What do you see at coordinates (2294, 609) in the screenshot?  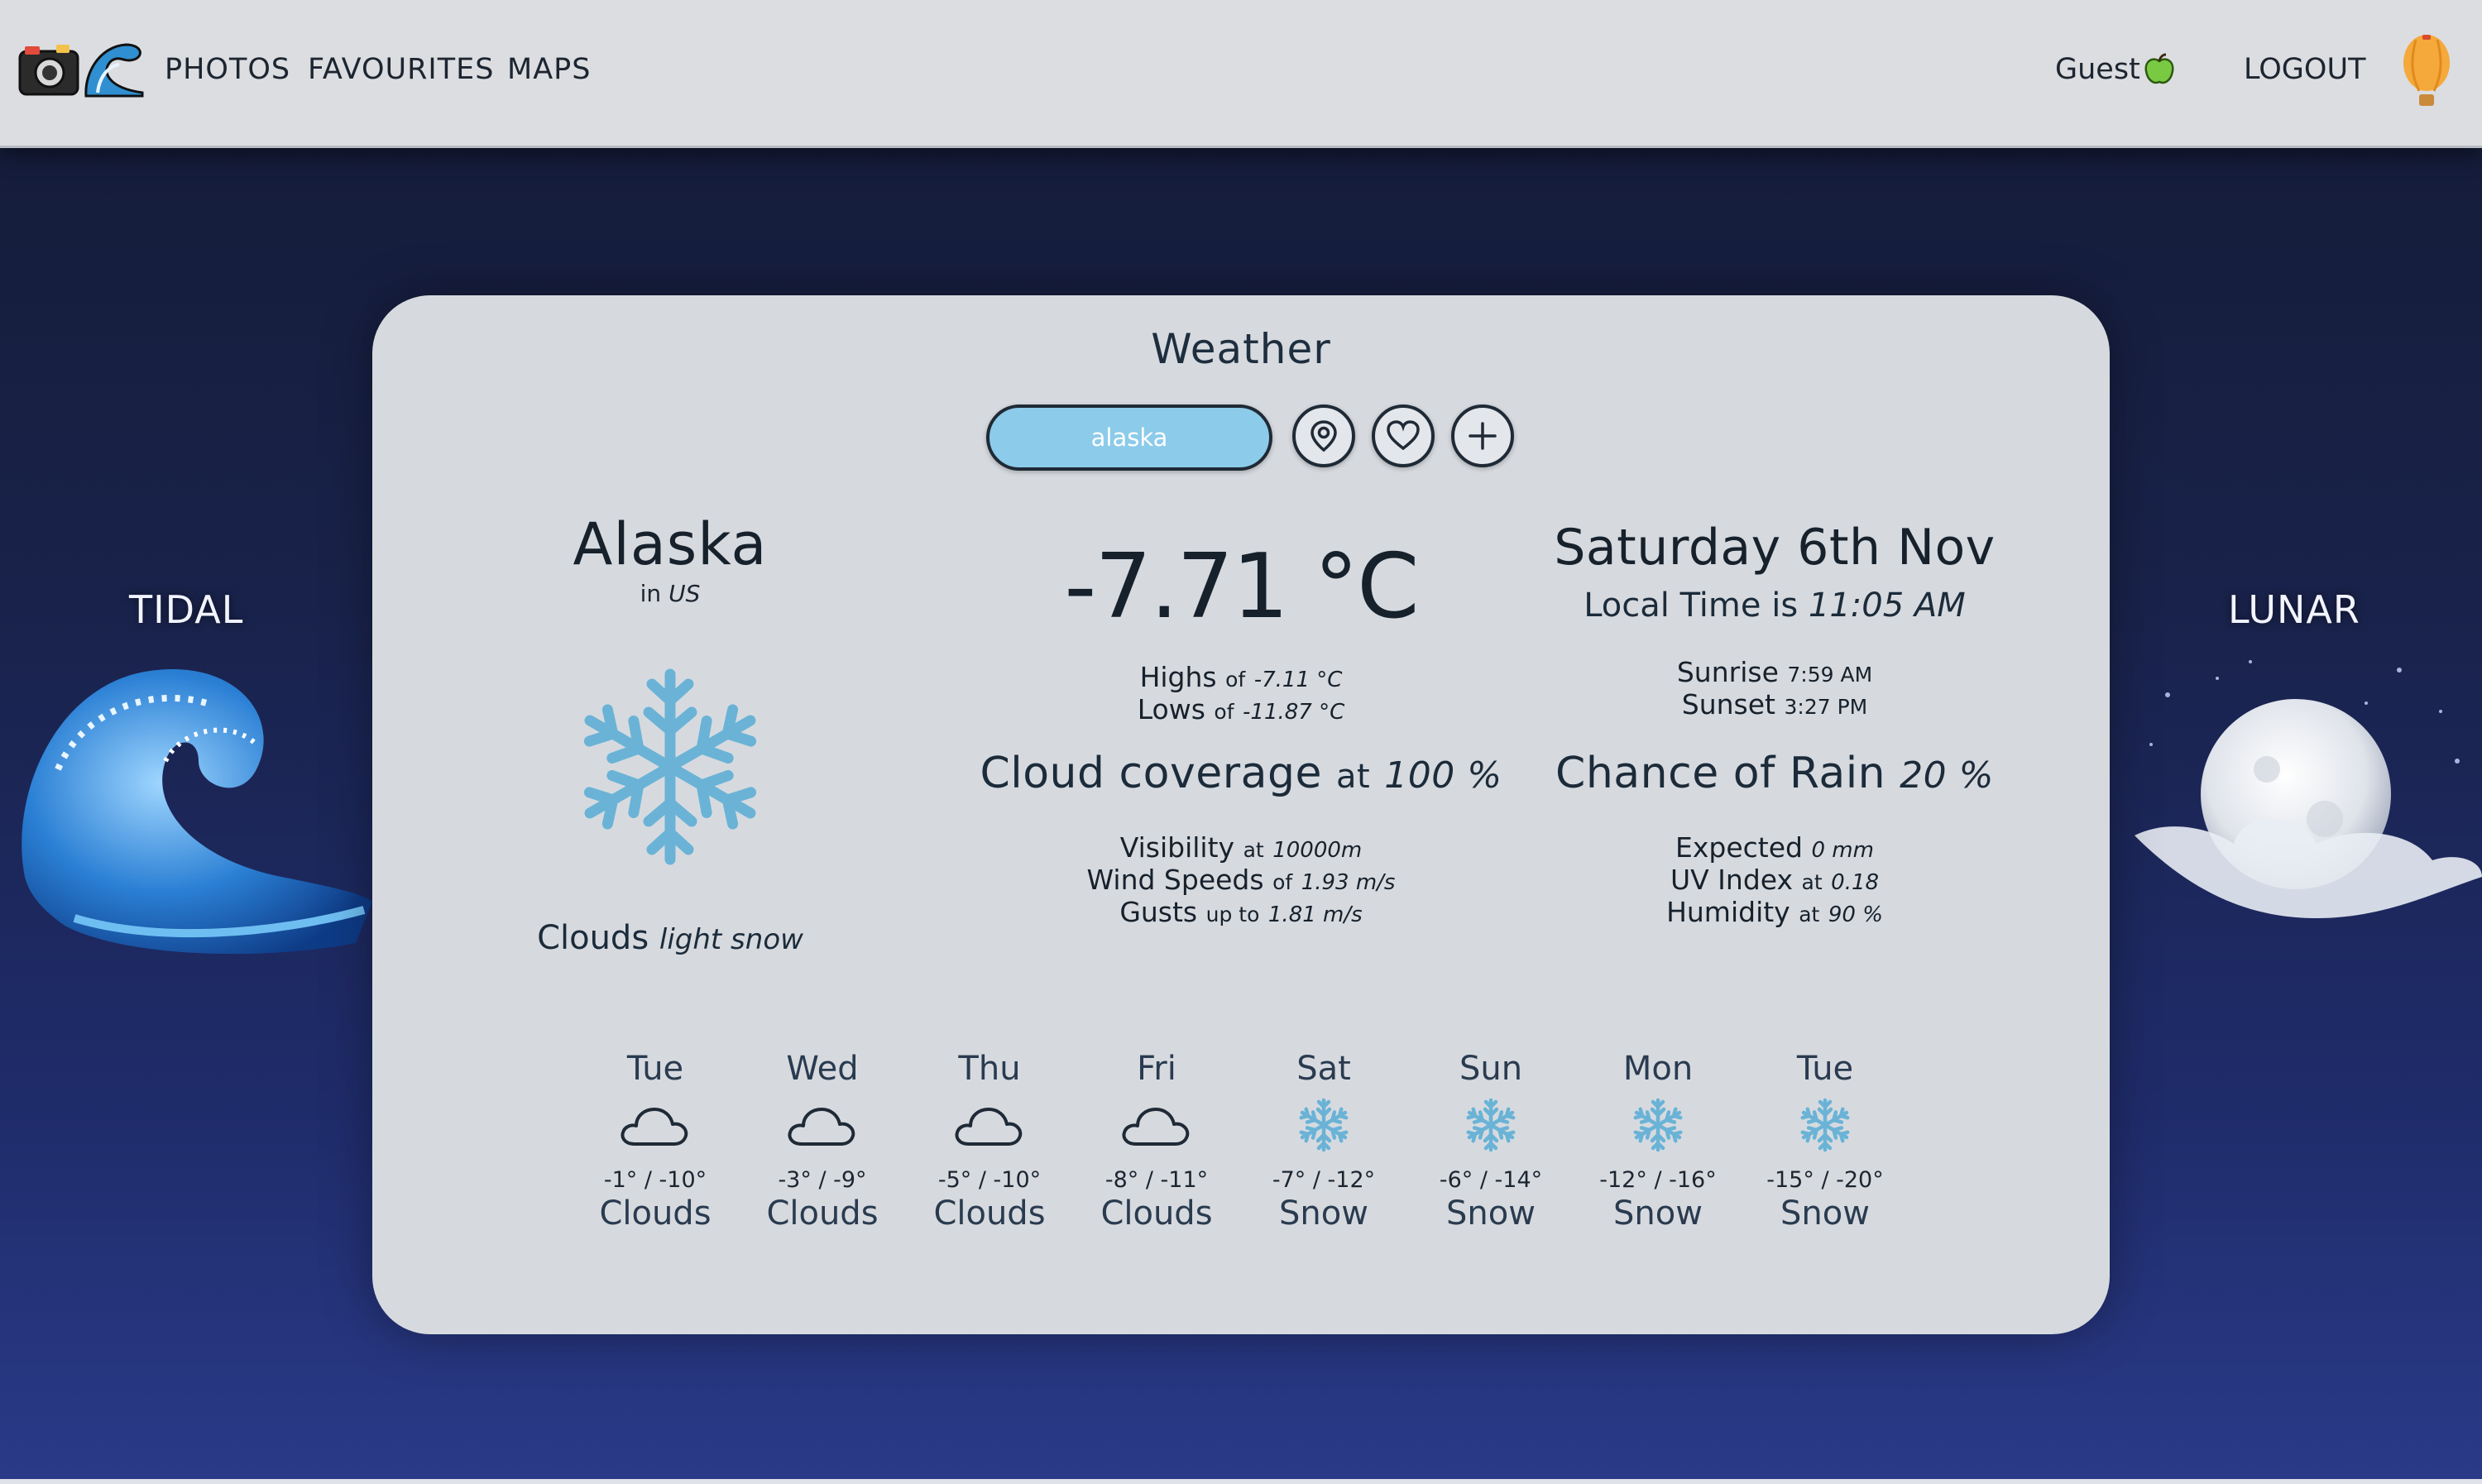 I see `lunar-label: LUNAR` at bounding box center [2294, 609].